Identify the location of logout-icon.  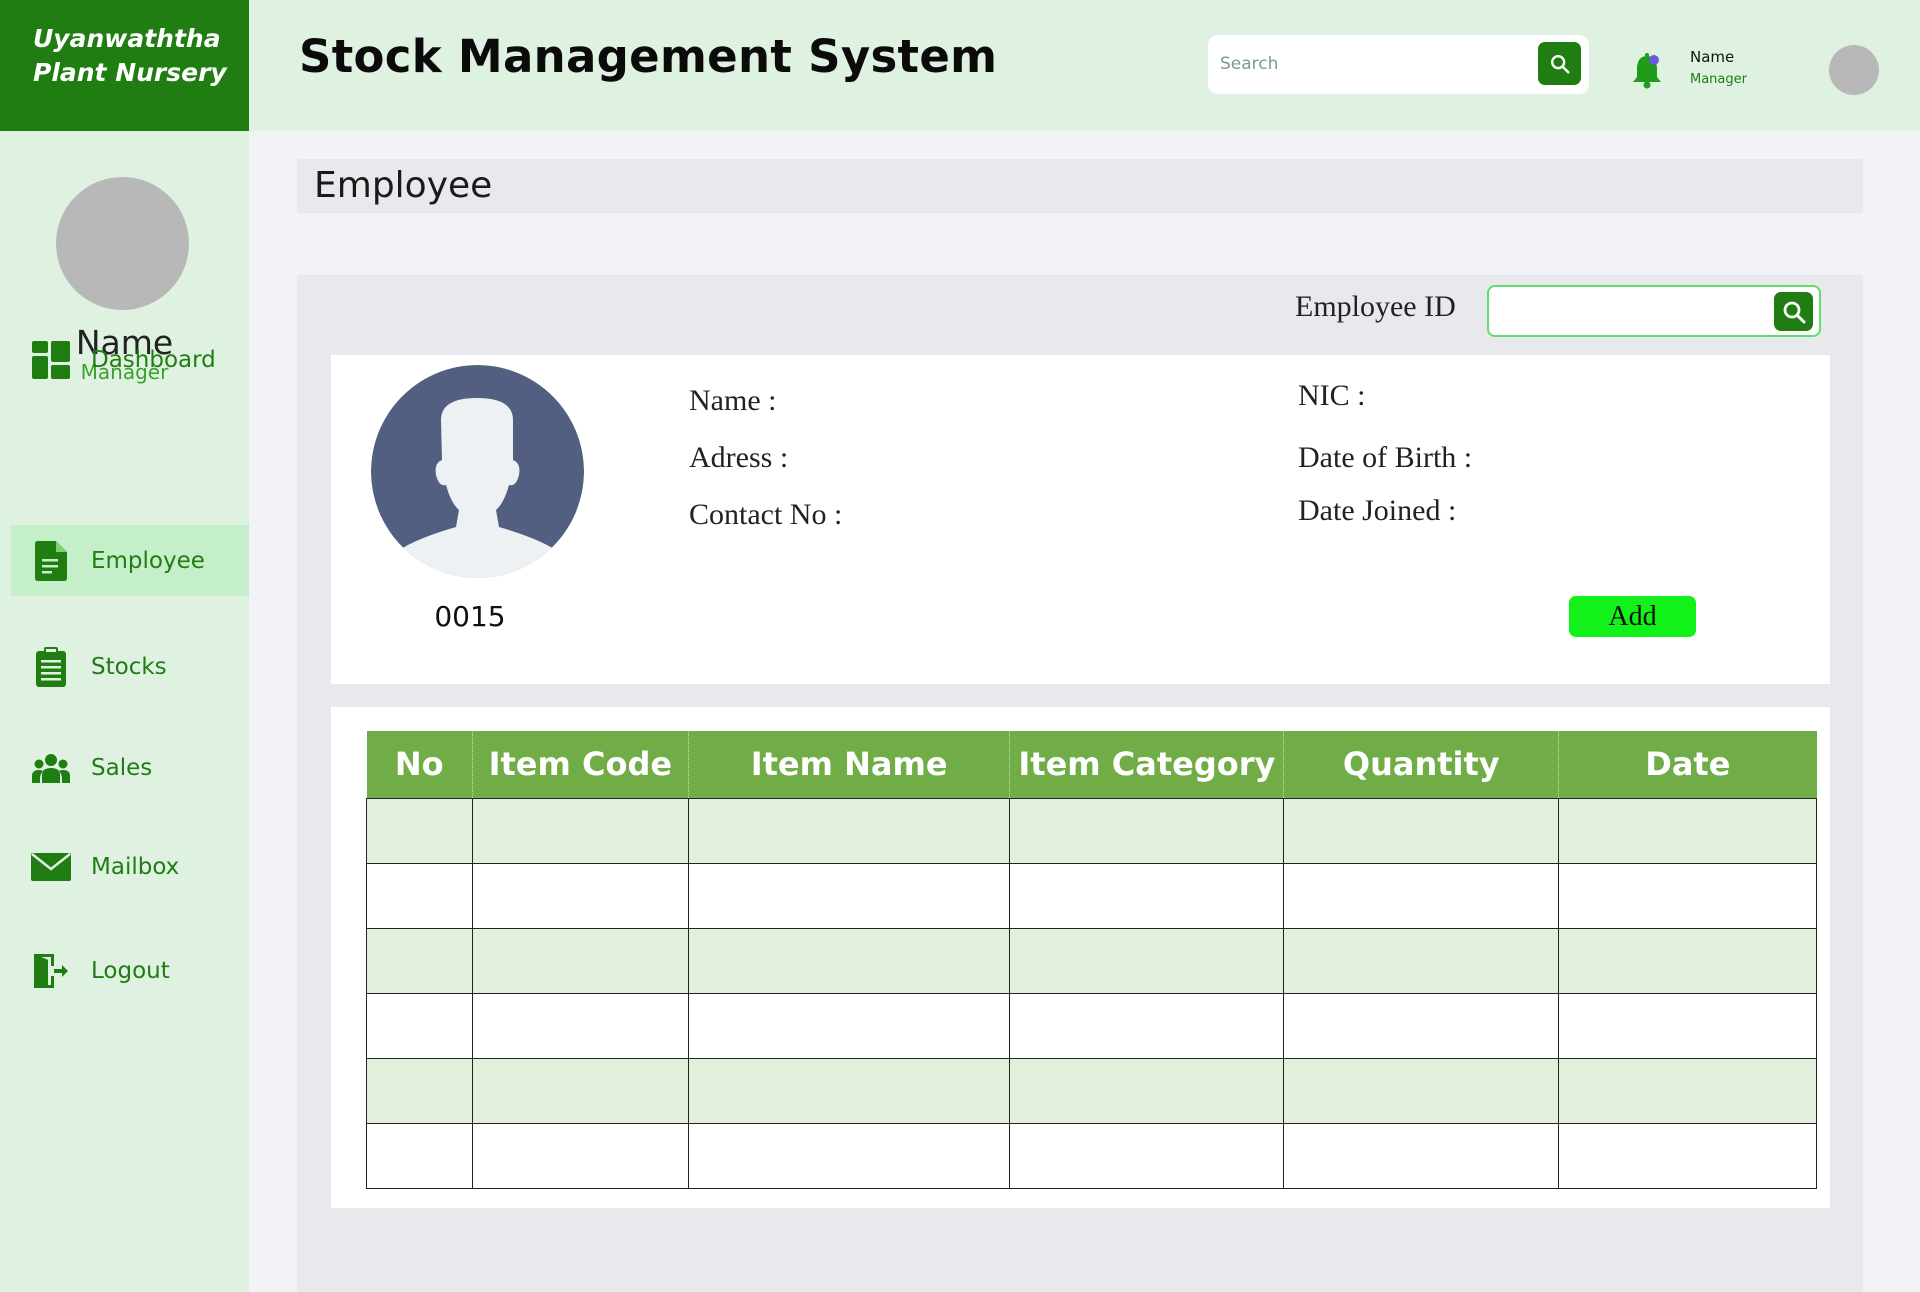
(51, 971).